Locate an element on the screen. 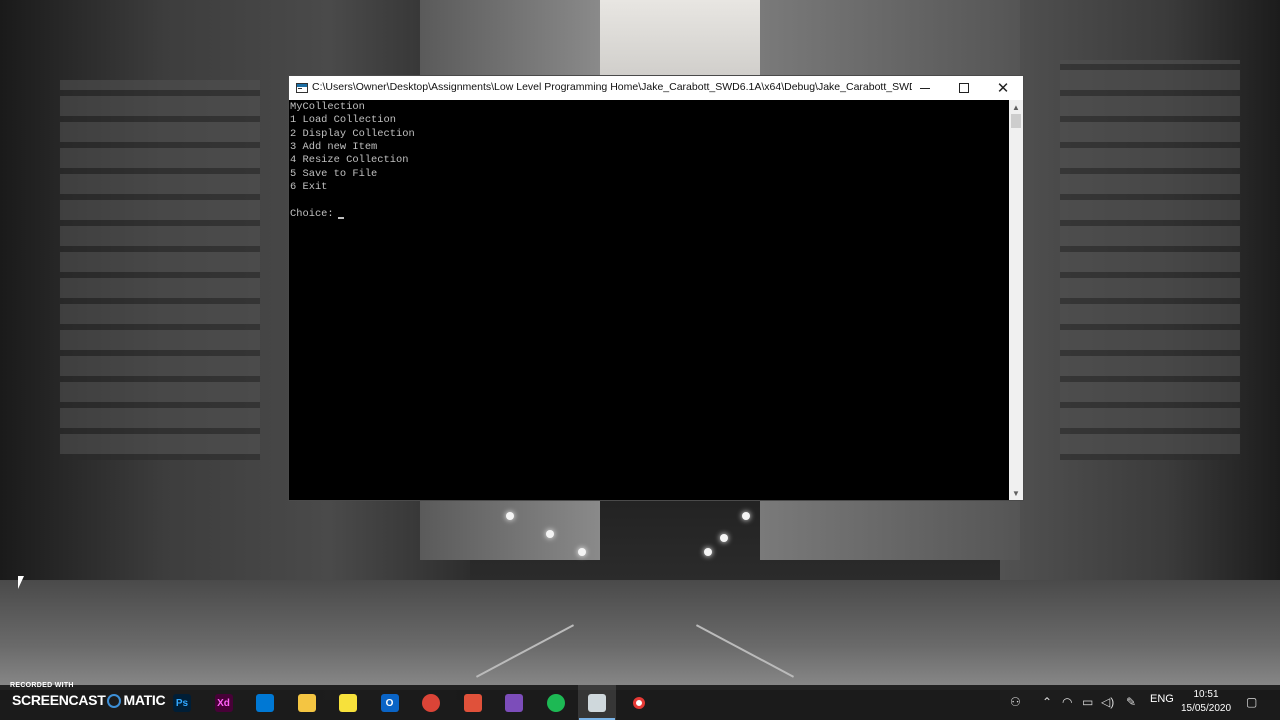 The height and width of the screenshot is (720, 1280). chevron-down-icon: ▼ is located at coordinates (1016, 493).